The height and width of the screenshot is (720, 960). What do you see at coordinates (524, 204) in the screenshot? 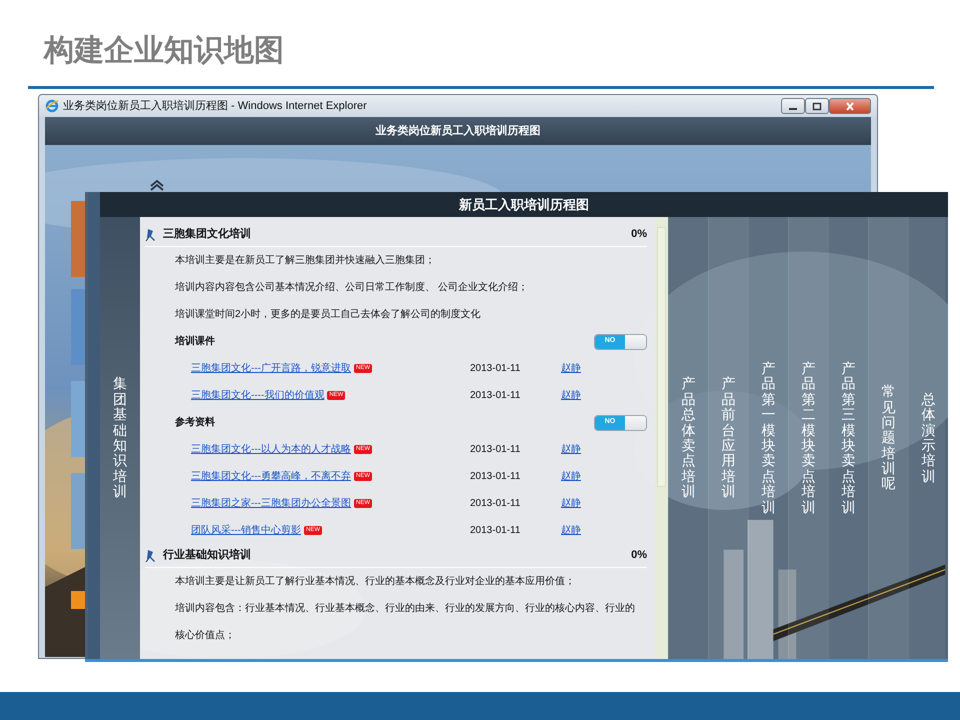
I see `panel-title: 新员工入职培训历程图` at bounding box center [524, 204].